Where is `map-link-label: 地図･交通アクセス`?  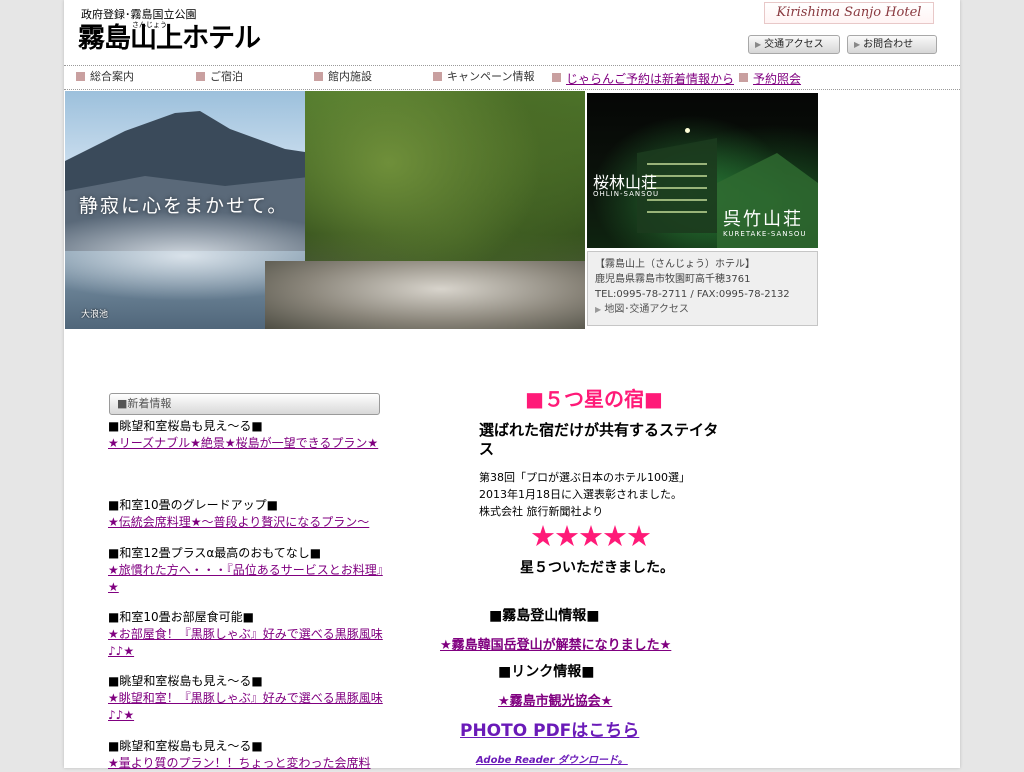
map-link-label: 地図･交通アクセス is located at coordinates (646, 309).